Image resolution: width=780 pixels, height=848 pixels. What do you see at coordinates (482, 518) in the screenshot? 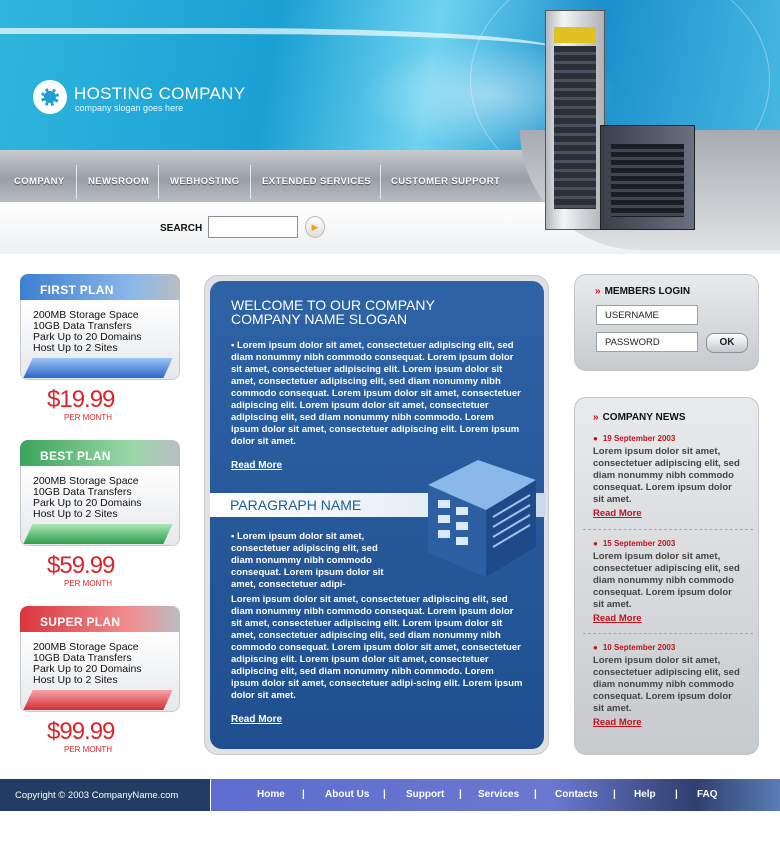
I see `server-illustration` at bounding box center [482, 518].